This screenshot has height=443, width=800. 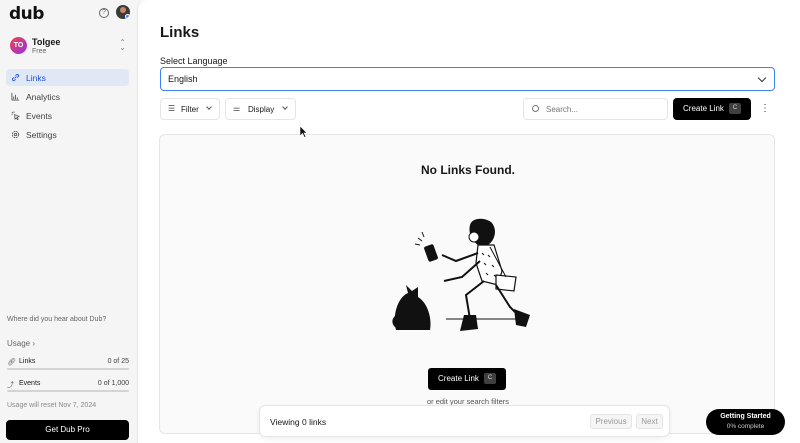 I want to click on language-value: English, so click(x=183, y=79).